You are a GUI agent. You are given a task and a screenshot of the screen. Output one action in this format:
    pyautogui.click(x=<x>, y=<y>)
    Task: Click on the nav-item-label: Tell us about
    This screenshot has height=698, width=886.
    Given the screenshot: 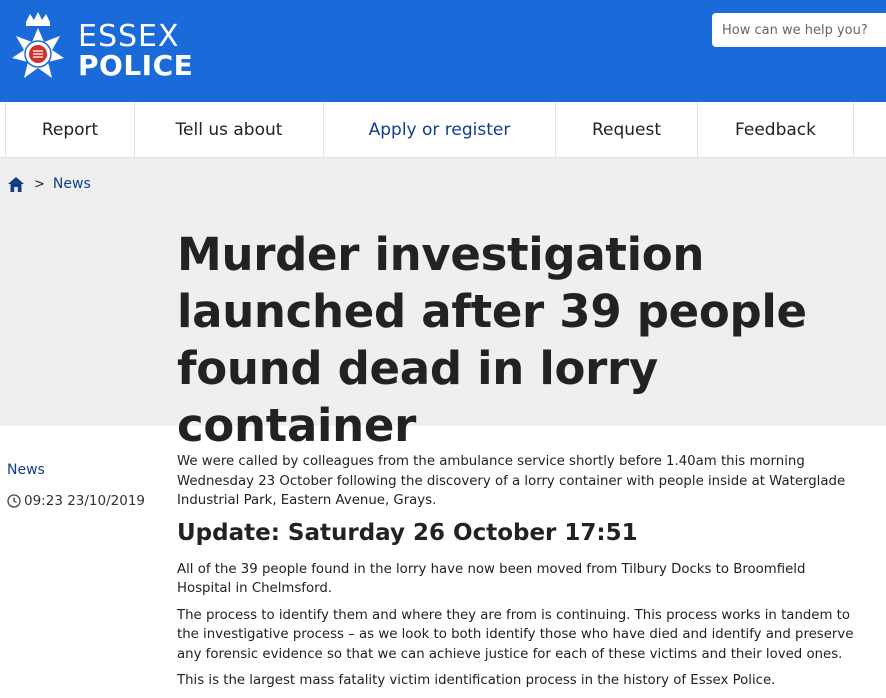 What is the action you would take?
    pyautogui.click(x=229, y=129)
    